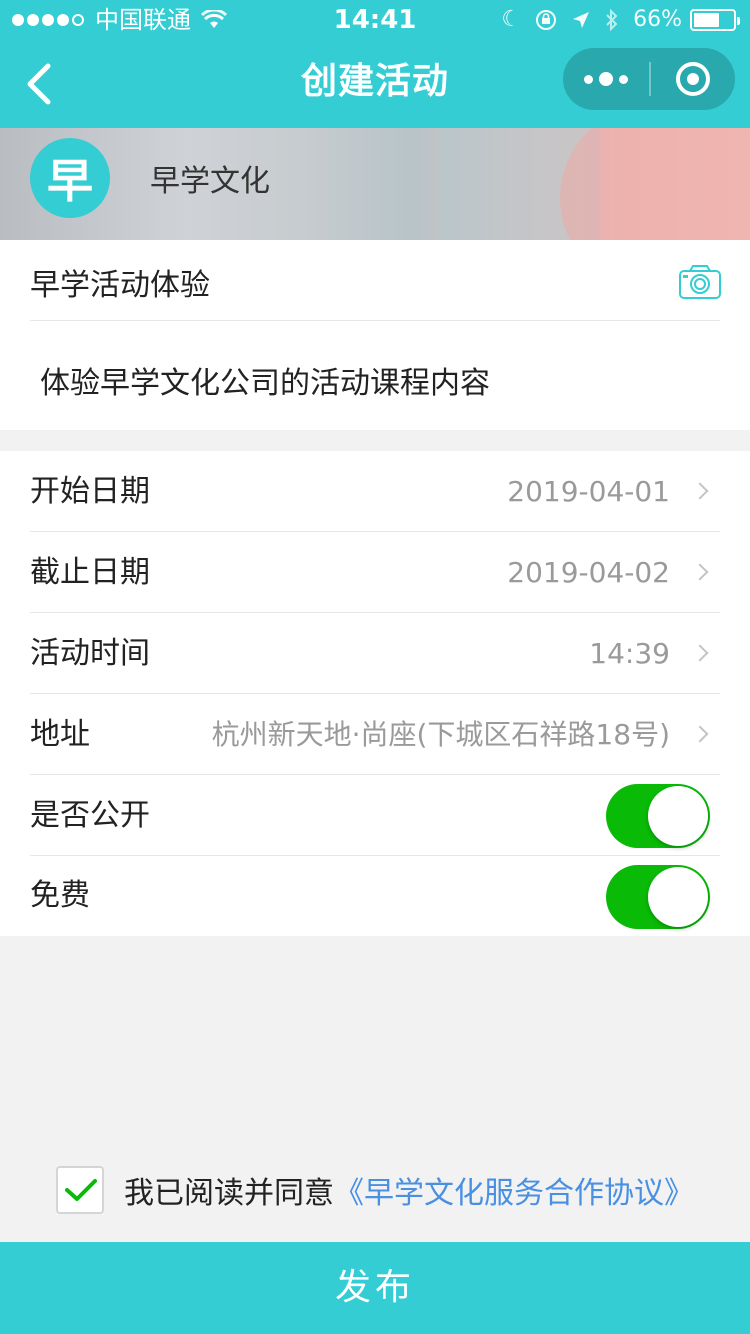 The image size is (750, 1334). What do you see at coordinates (375, 1288) in the screenshot?
I see `publish-button: 发布` at bounding box center [375, 1288].